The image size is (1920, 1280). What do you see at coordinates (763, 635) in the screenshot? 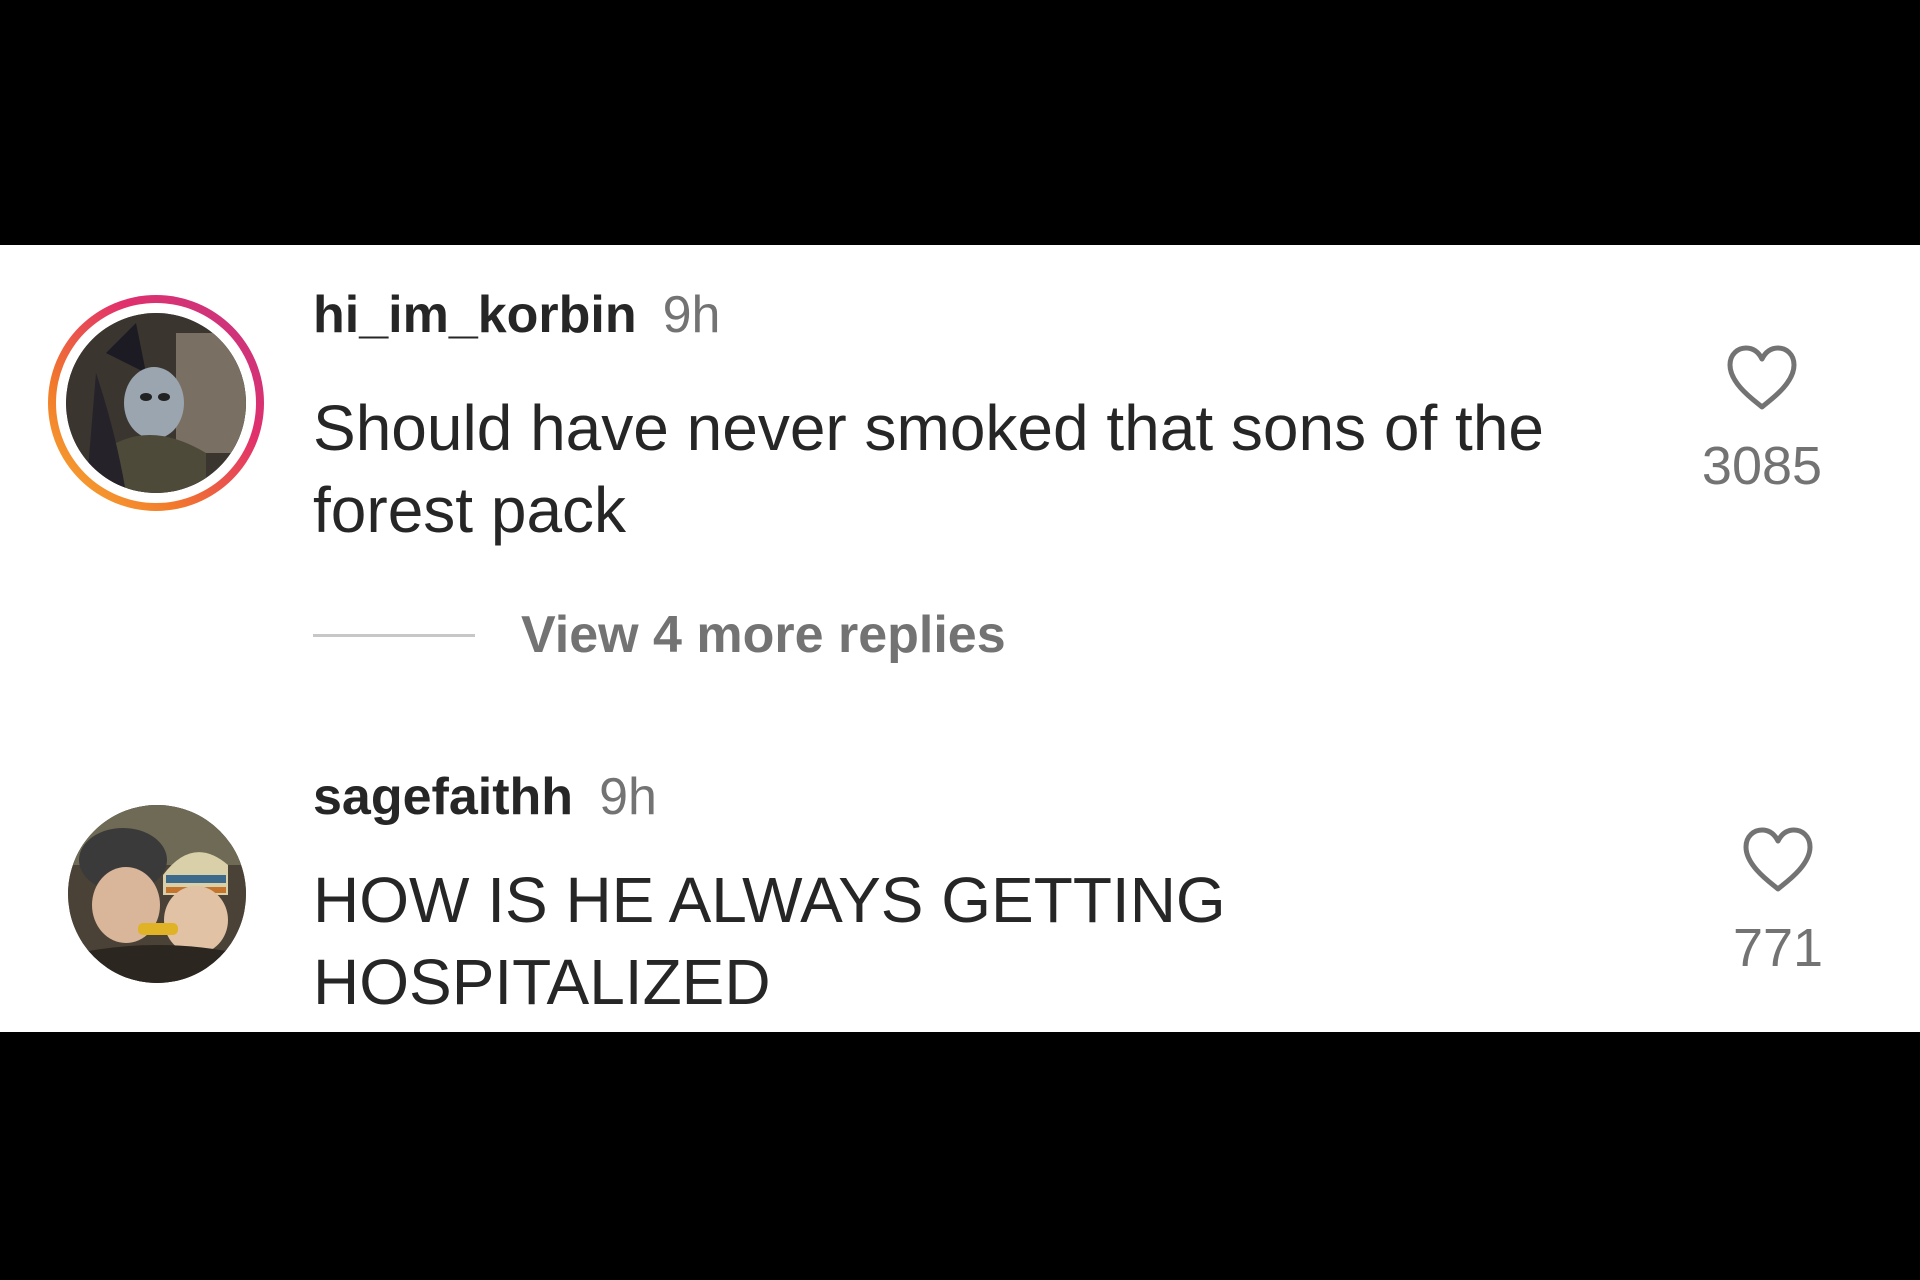
I see `view-replies-label: View 4 more replies` at bounding box center [763, 635].